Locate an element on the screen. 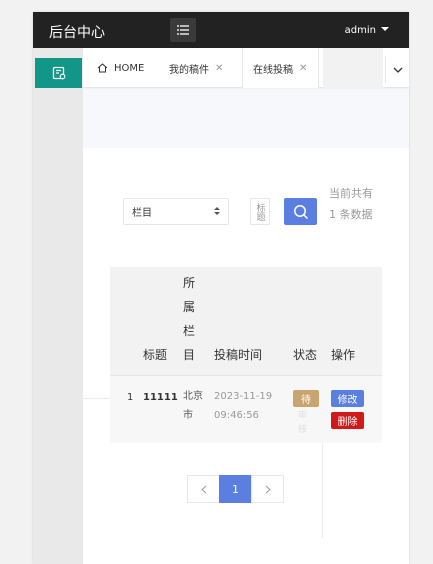 Image resolution: width=433 pixels, height=564 pixels. tab-my-manuscripts-label: 我的稿件 is located at coordinates (189, 70).